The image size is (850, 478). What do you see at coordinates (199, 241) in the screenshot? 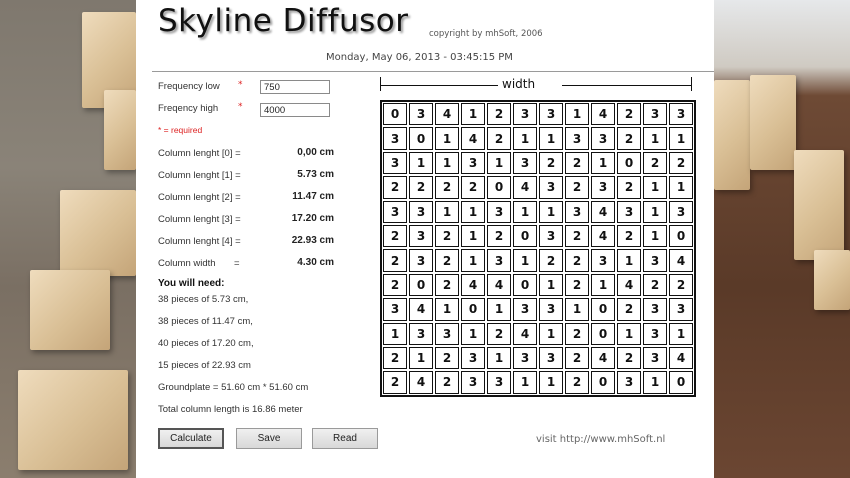
I see `column-length-label: Column lenght [4] =` at bounding box center [199, 241].